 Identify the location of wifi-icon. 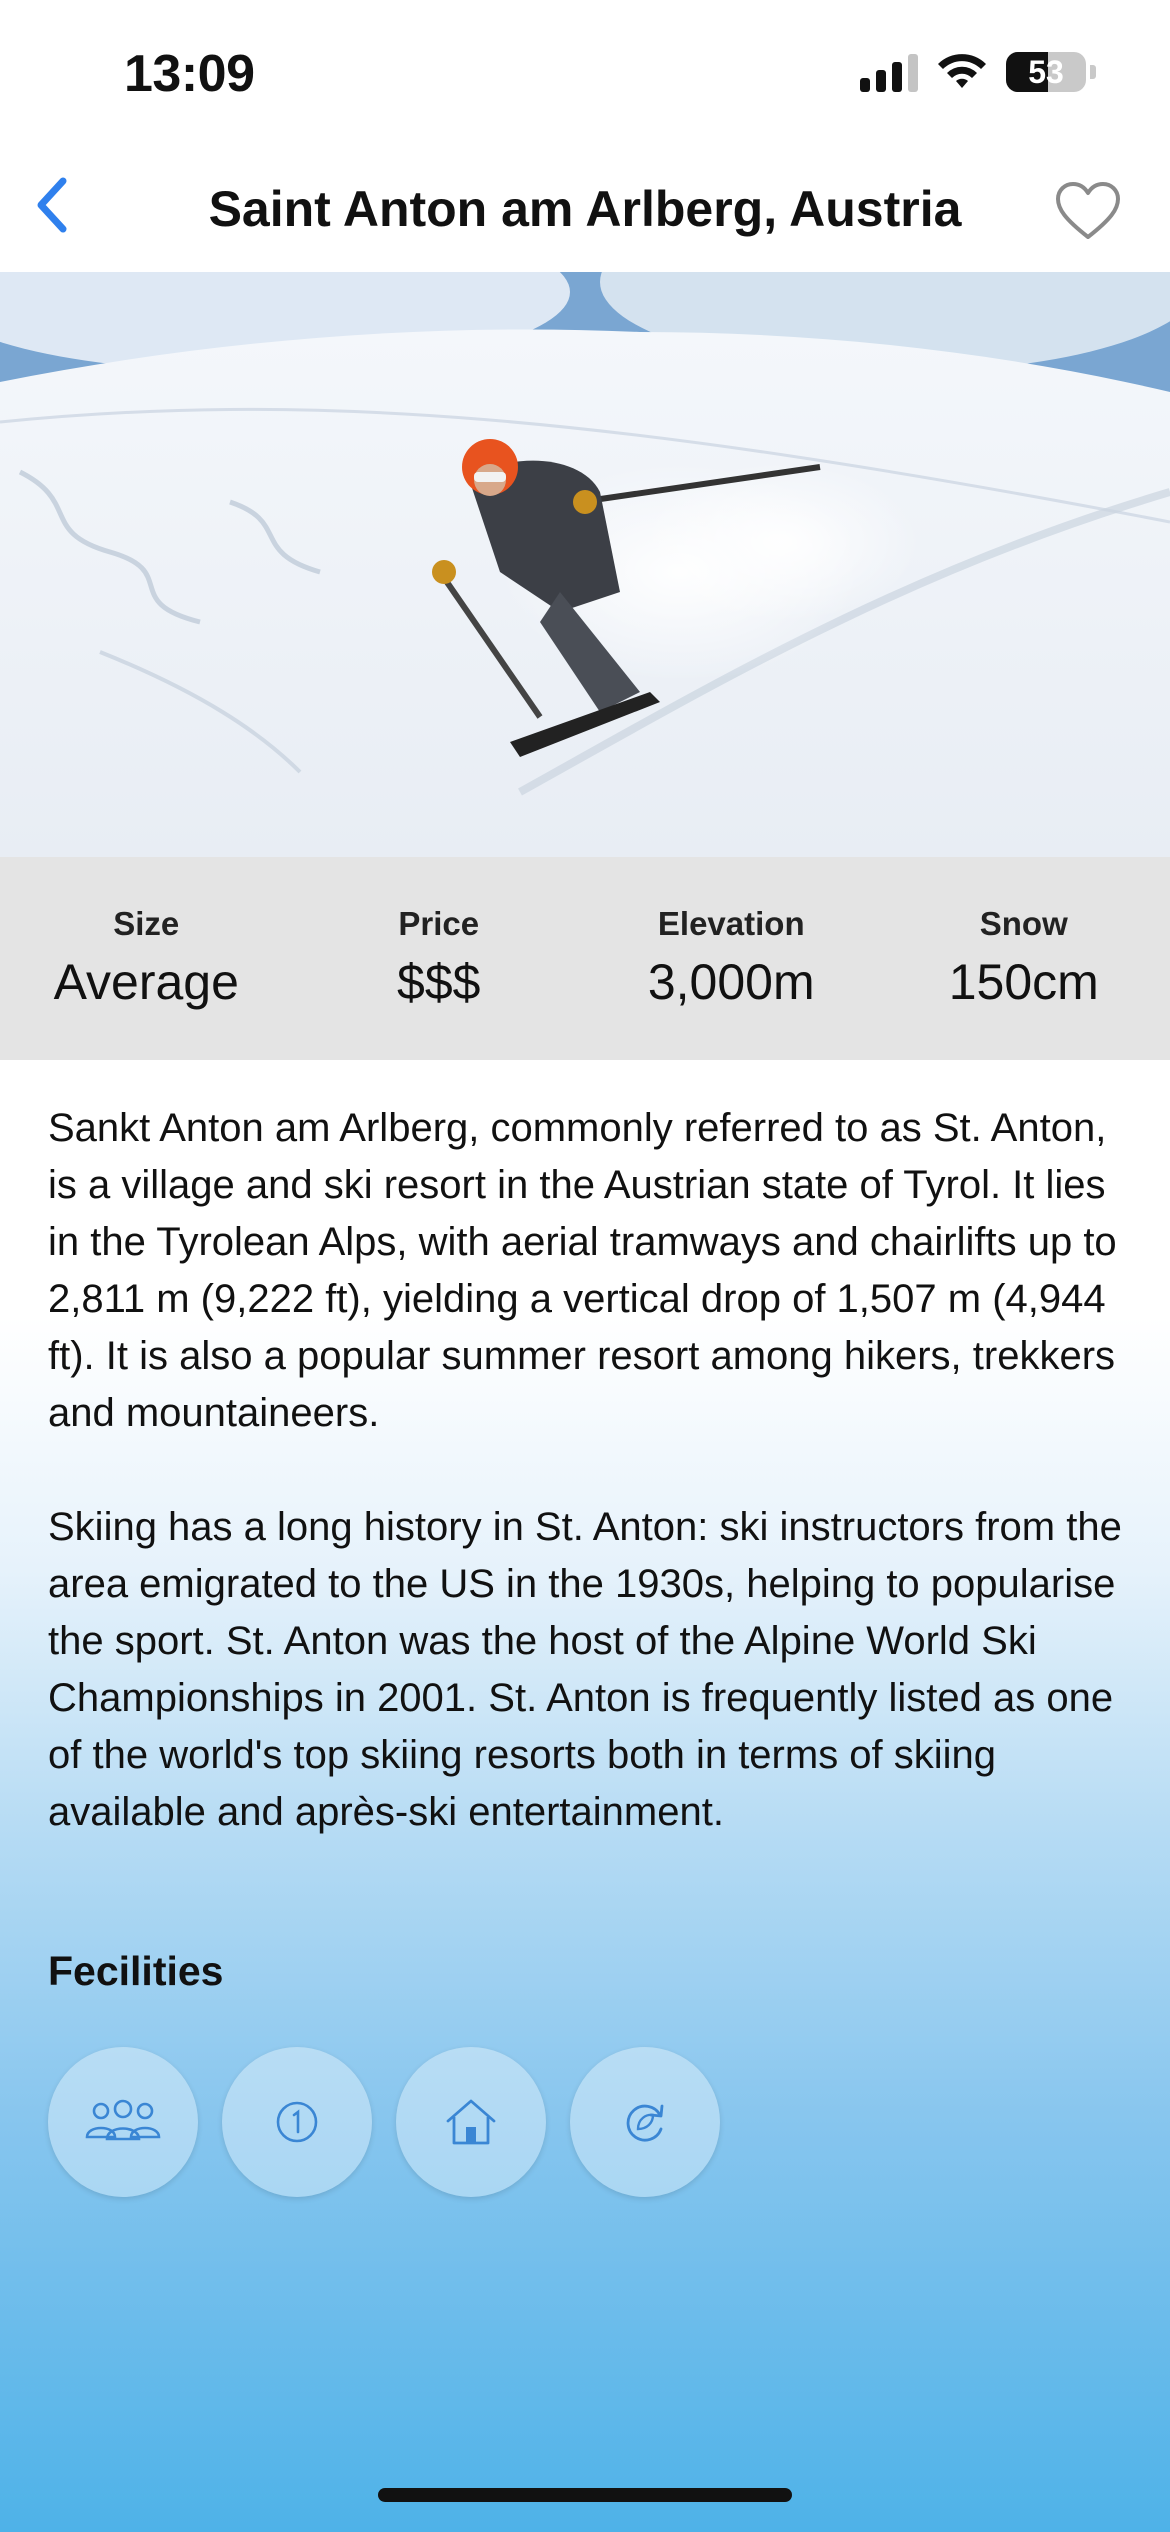
(962, 71).